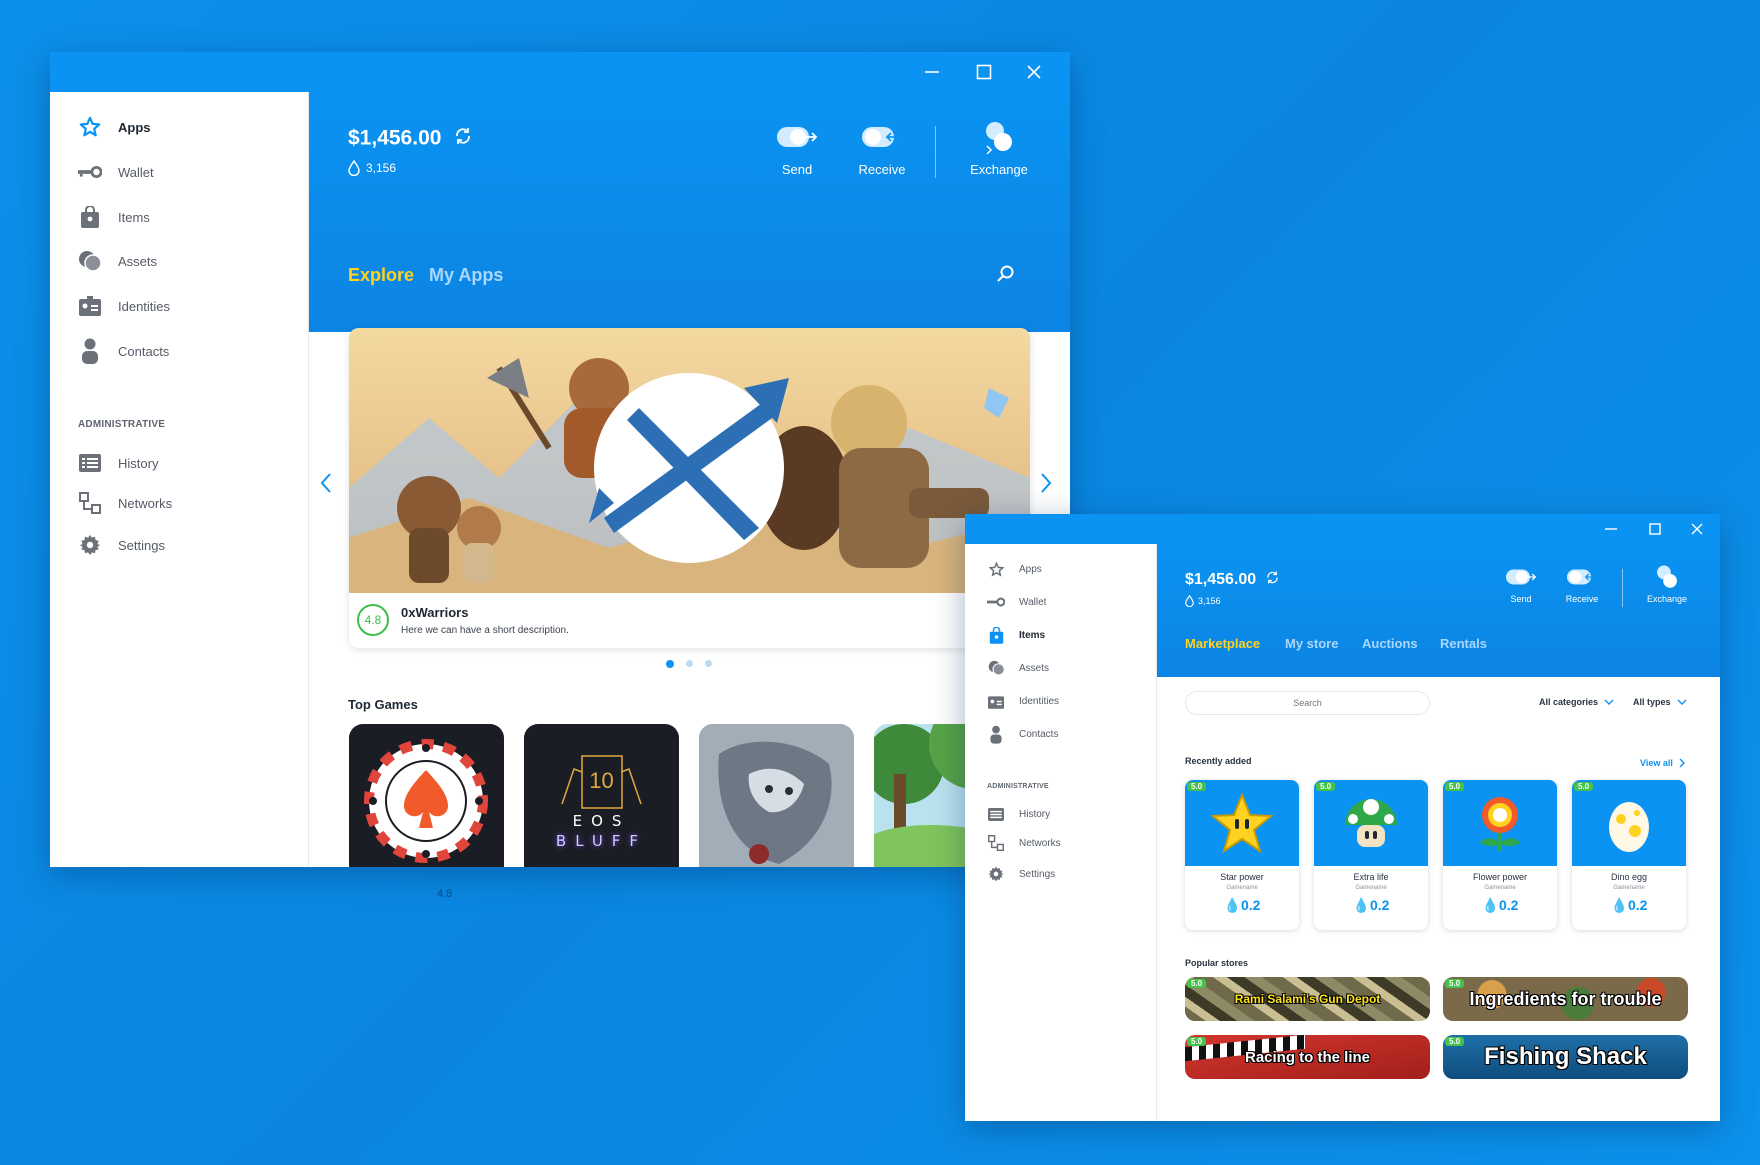 The width and height of the screenshot is (1760, 1165). What do you see at coordinates (1222, 643) in the screenshot?
I see `tab-marketplace: Marketplace` at bounding box center [1222, 643].